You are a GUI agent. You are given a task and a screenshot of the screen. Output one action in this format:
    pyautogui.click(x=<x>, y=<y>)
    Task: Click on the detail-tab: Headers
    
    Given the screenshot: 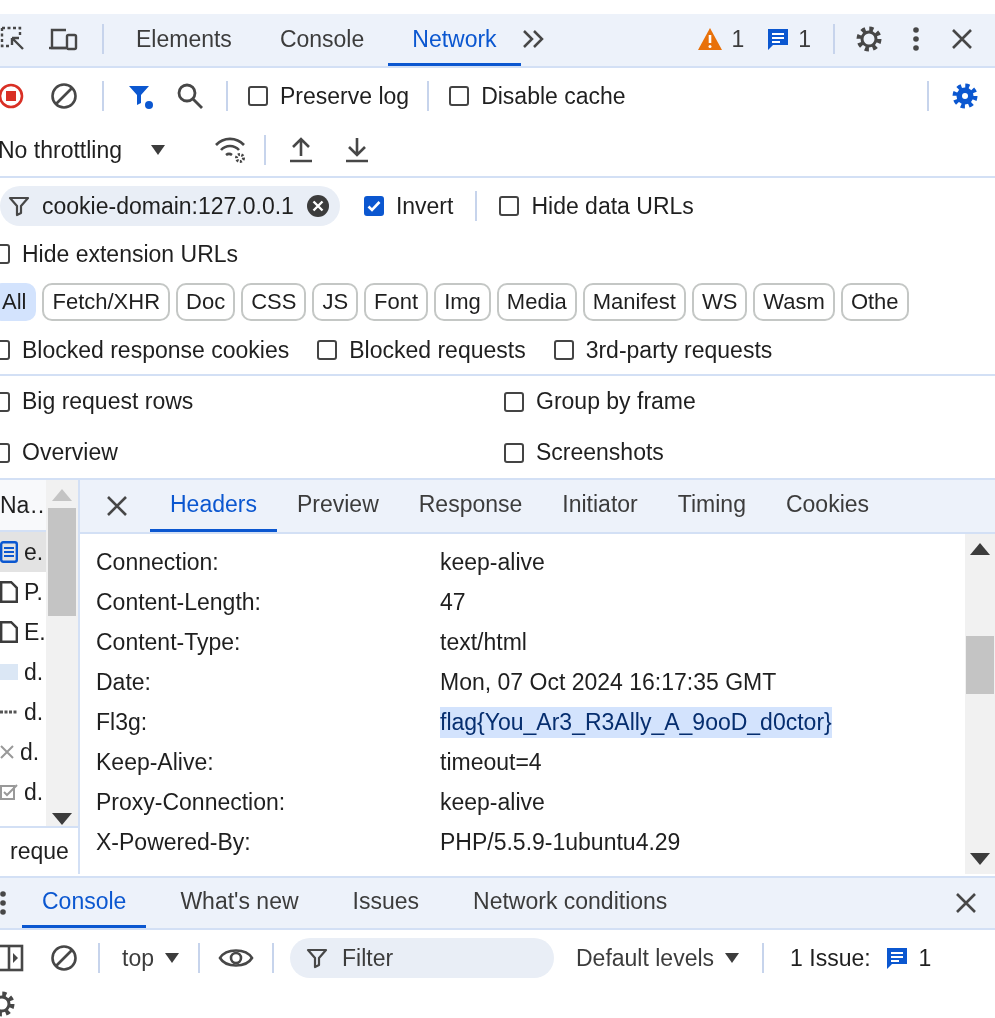 What is the action you would take?
    pyautogui.click(x=213, y=506)
    